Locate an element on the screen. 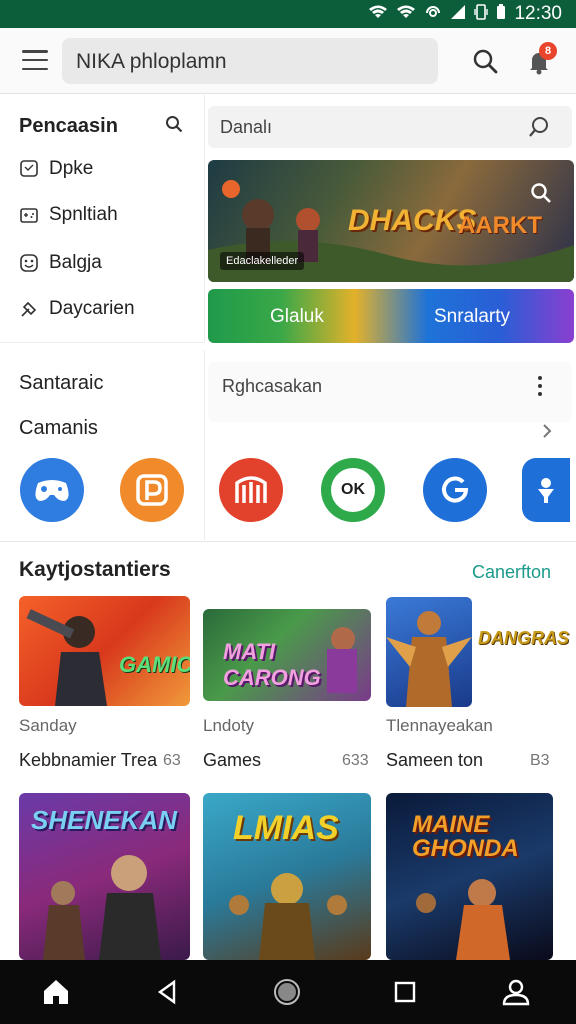 This screenshot has width=576, height=1024. category-item-label: Balgja is located at coordinates (75, 262).